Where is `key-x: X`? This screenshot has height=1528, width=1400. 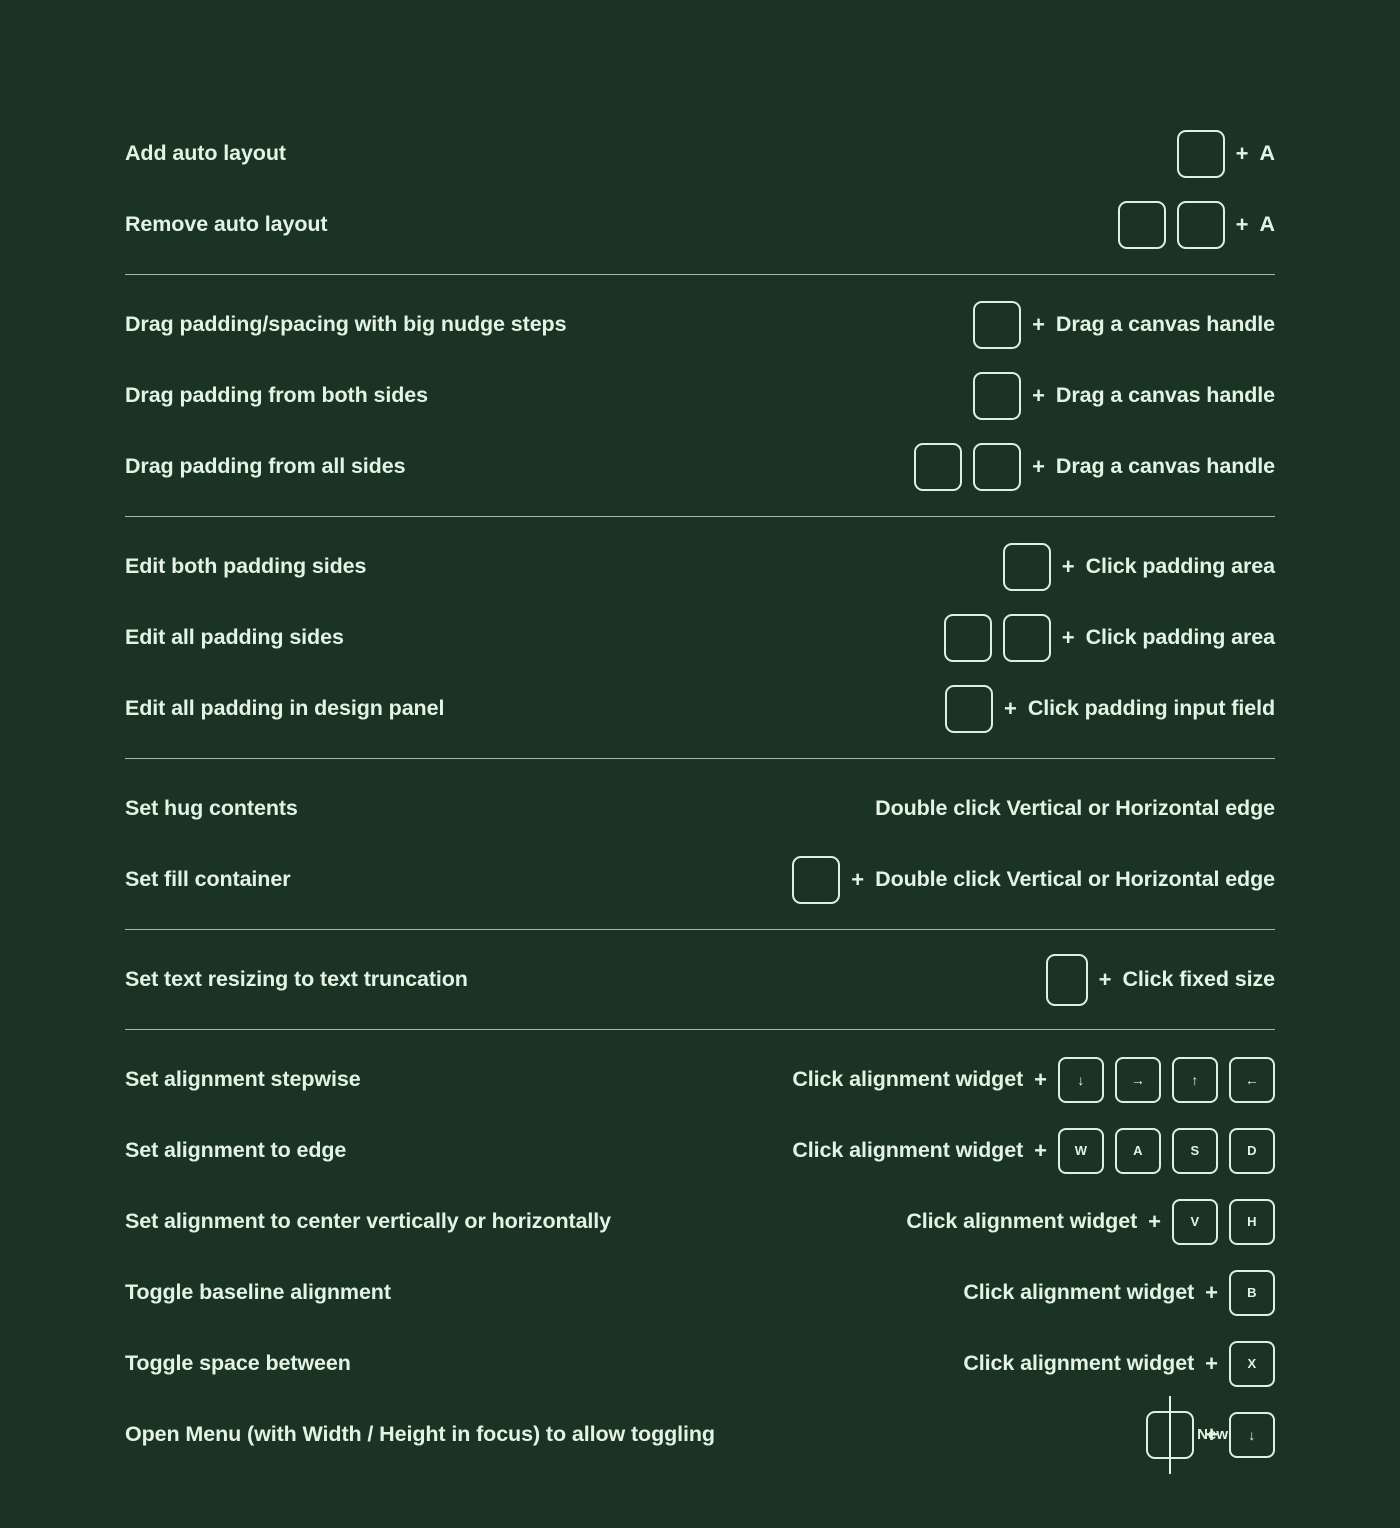
key-x: X is located at coordinates (1252, 1363).